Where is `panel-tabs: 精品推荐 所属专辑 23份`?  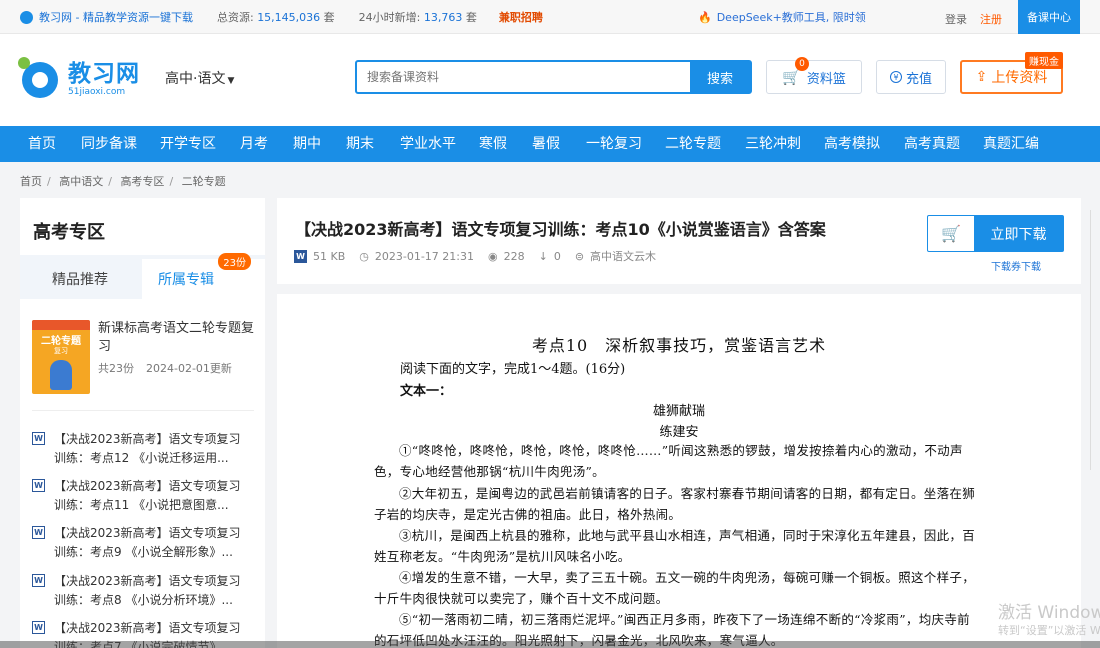
panel-tabs: 精品推荐 所属专辑 23份 is located at coordinates (142, 276).